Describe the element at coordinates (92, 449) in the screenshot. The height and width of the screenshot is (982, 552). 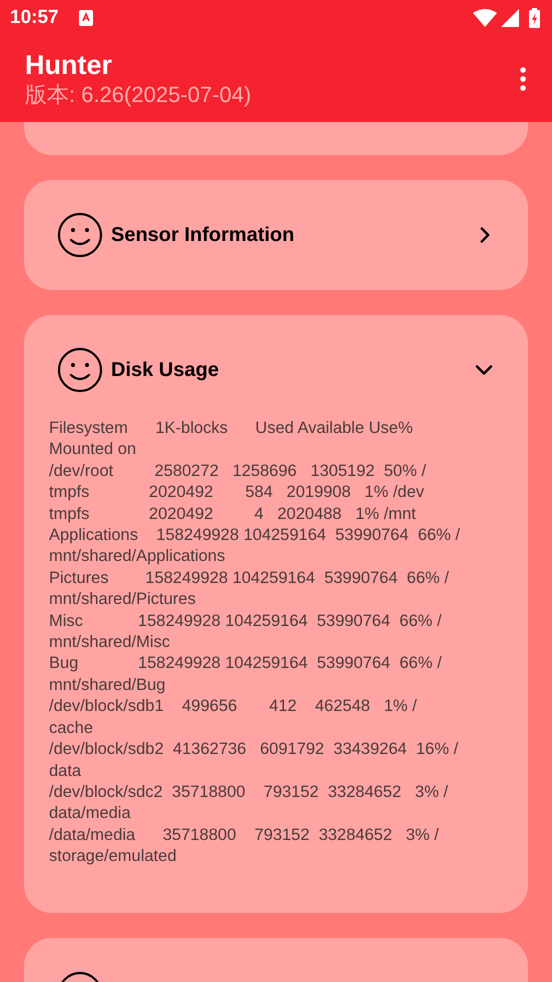
I see `disk-usage-line: Mounted on` at that location.